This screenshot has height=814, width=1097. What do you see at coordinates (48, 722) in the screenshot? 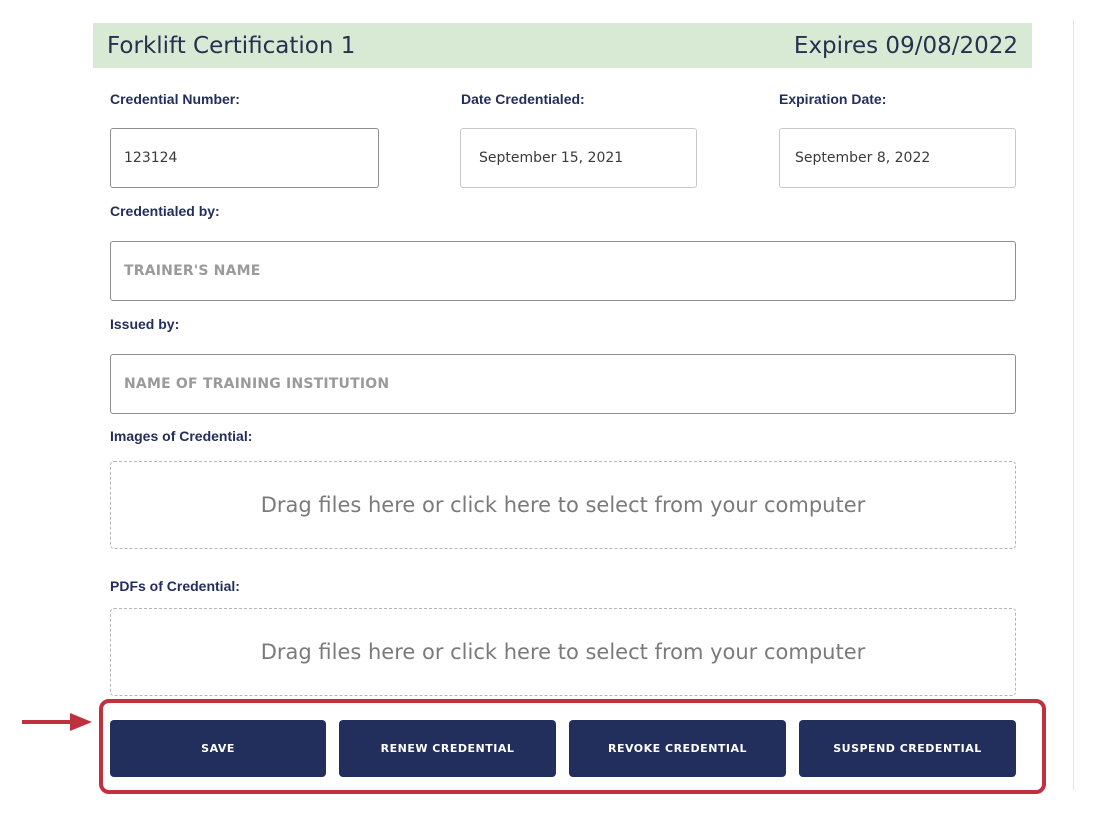
I see `annotation-arrow-shaft` at bounding box center [48, 722].